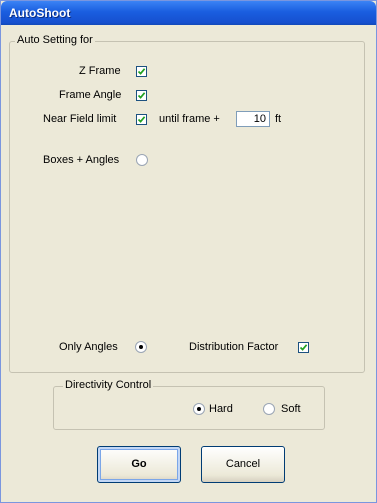 This screenshot has height=503, width=377. I want to click on hard-label: Hard, so click(221, 409).